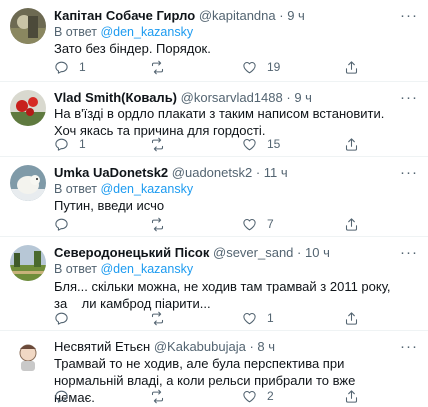 Image resolution: width=428 pixels, height=407 pixels. What do you see at coordinates (214, 396) in the screenshot?
I see `tweet-actions: 2` at bounding box center [214, 396].